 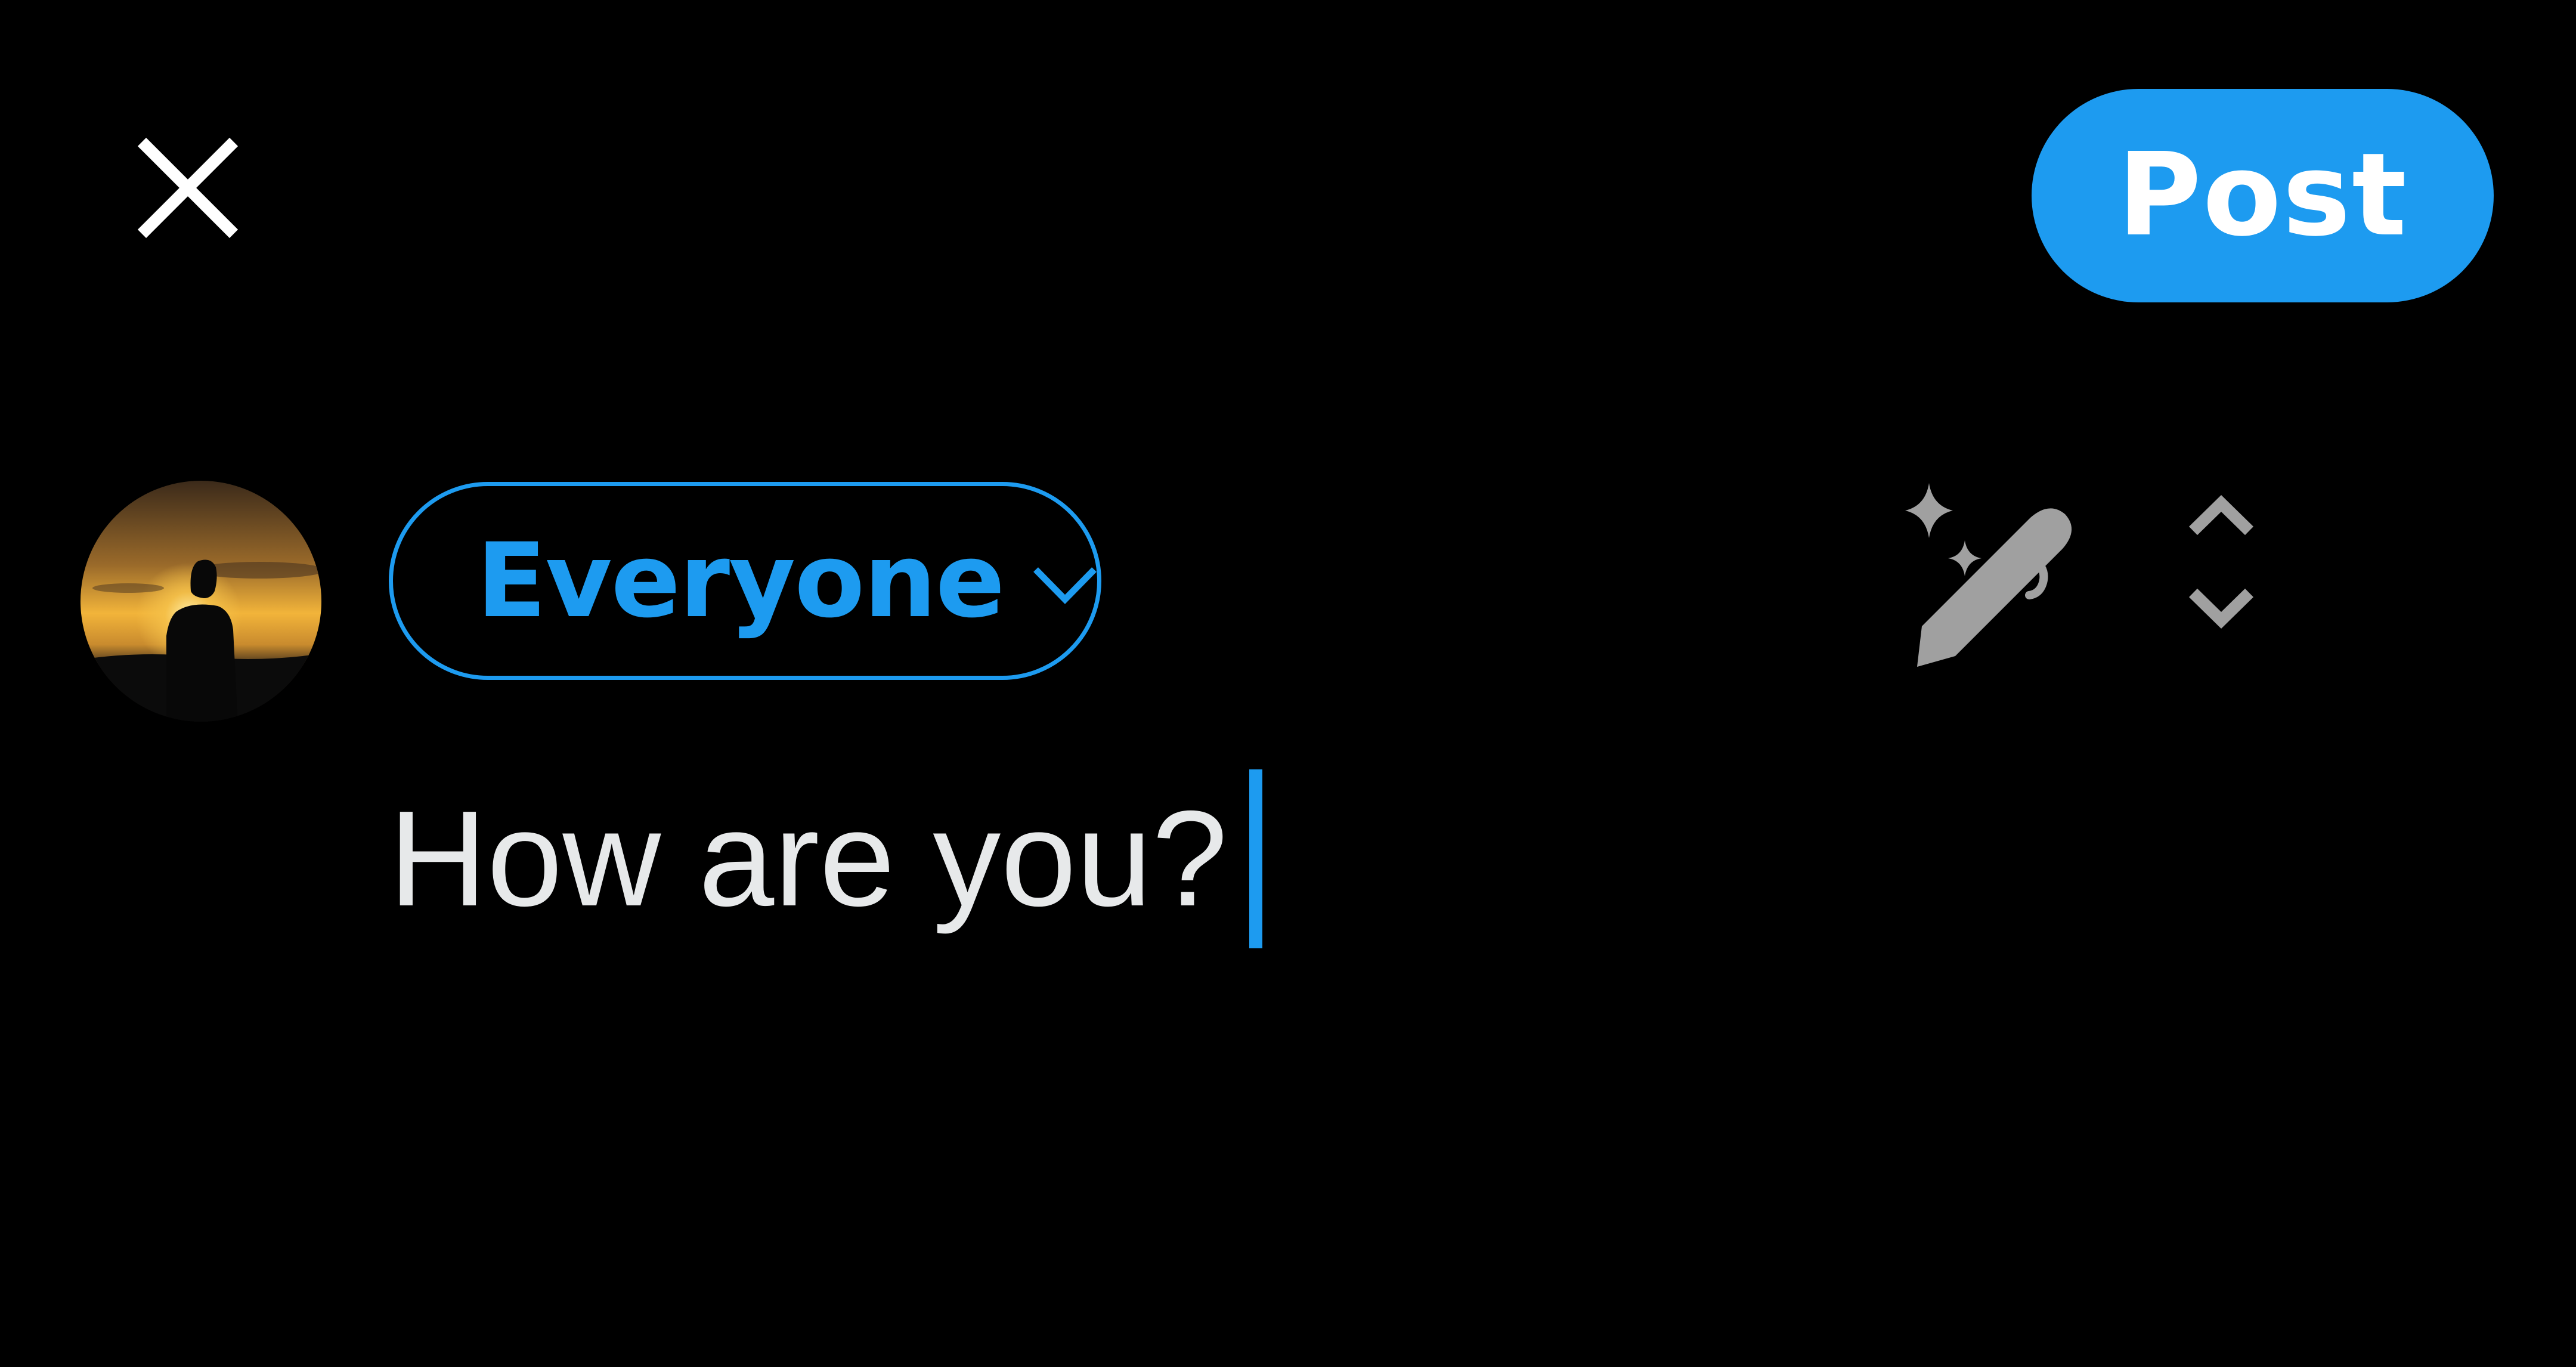 I want to click on post-button: Post, so click(x=2263, y=196).